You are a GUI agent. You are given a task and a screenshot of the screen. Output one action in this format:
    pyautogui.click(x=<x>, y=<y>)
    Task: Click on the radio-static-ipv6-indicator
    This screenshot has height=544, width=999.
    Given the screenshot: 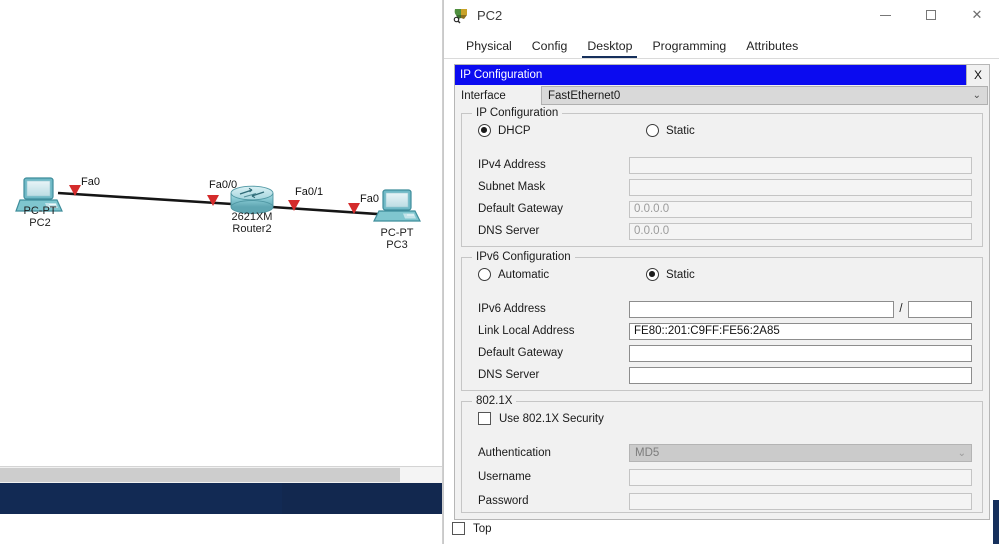 What is the action you would take?
    pyautogui.click(x=652, y=274)
    